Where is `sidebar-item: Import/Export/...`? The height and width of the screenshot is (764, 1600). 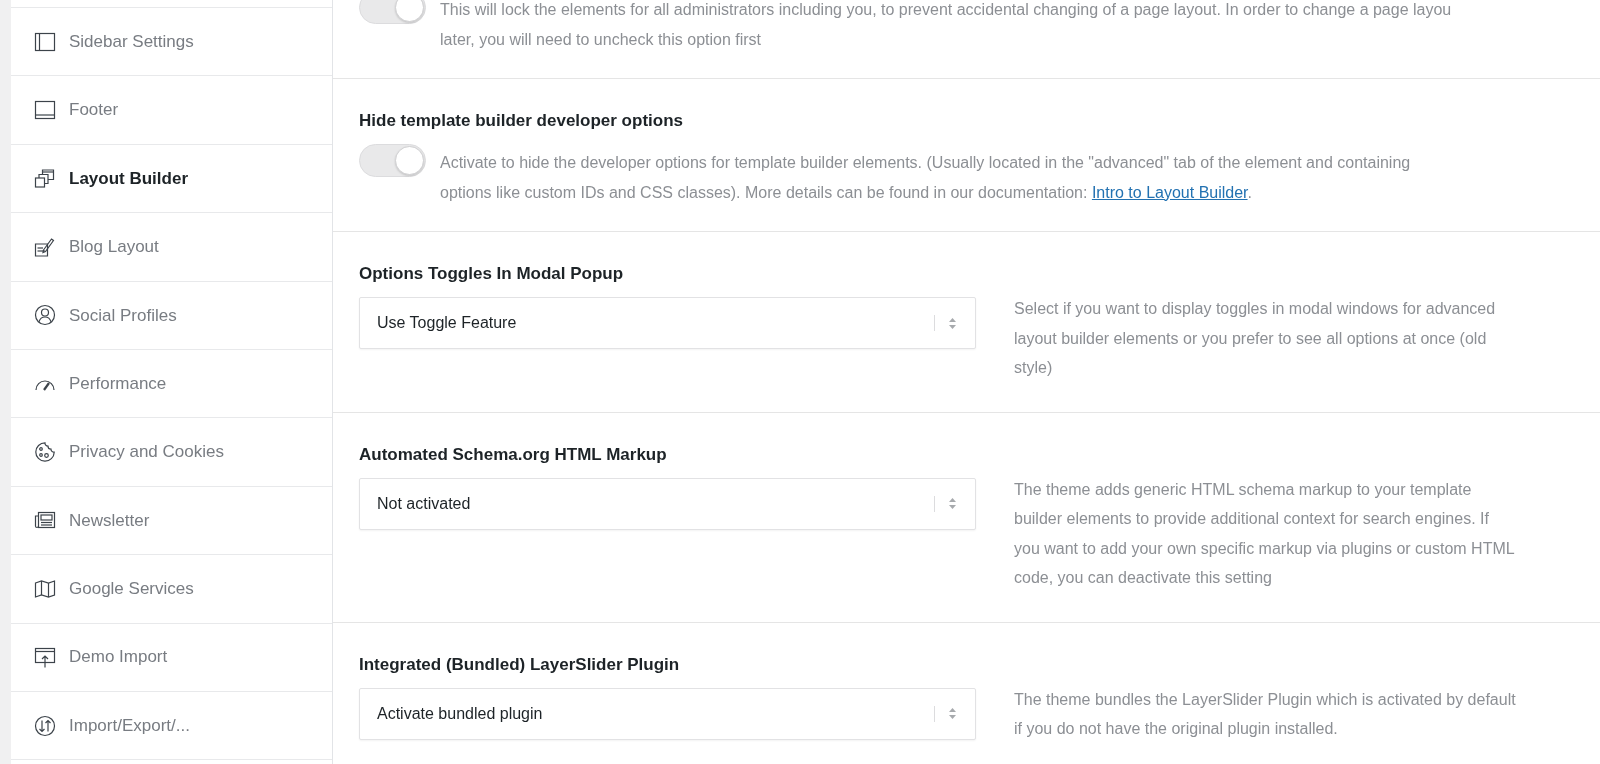
sidebar-item: Import/Export/... is located at coordinates (171, 726).